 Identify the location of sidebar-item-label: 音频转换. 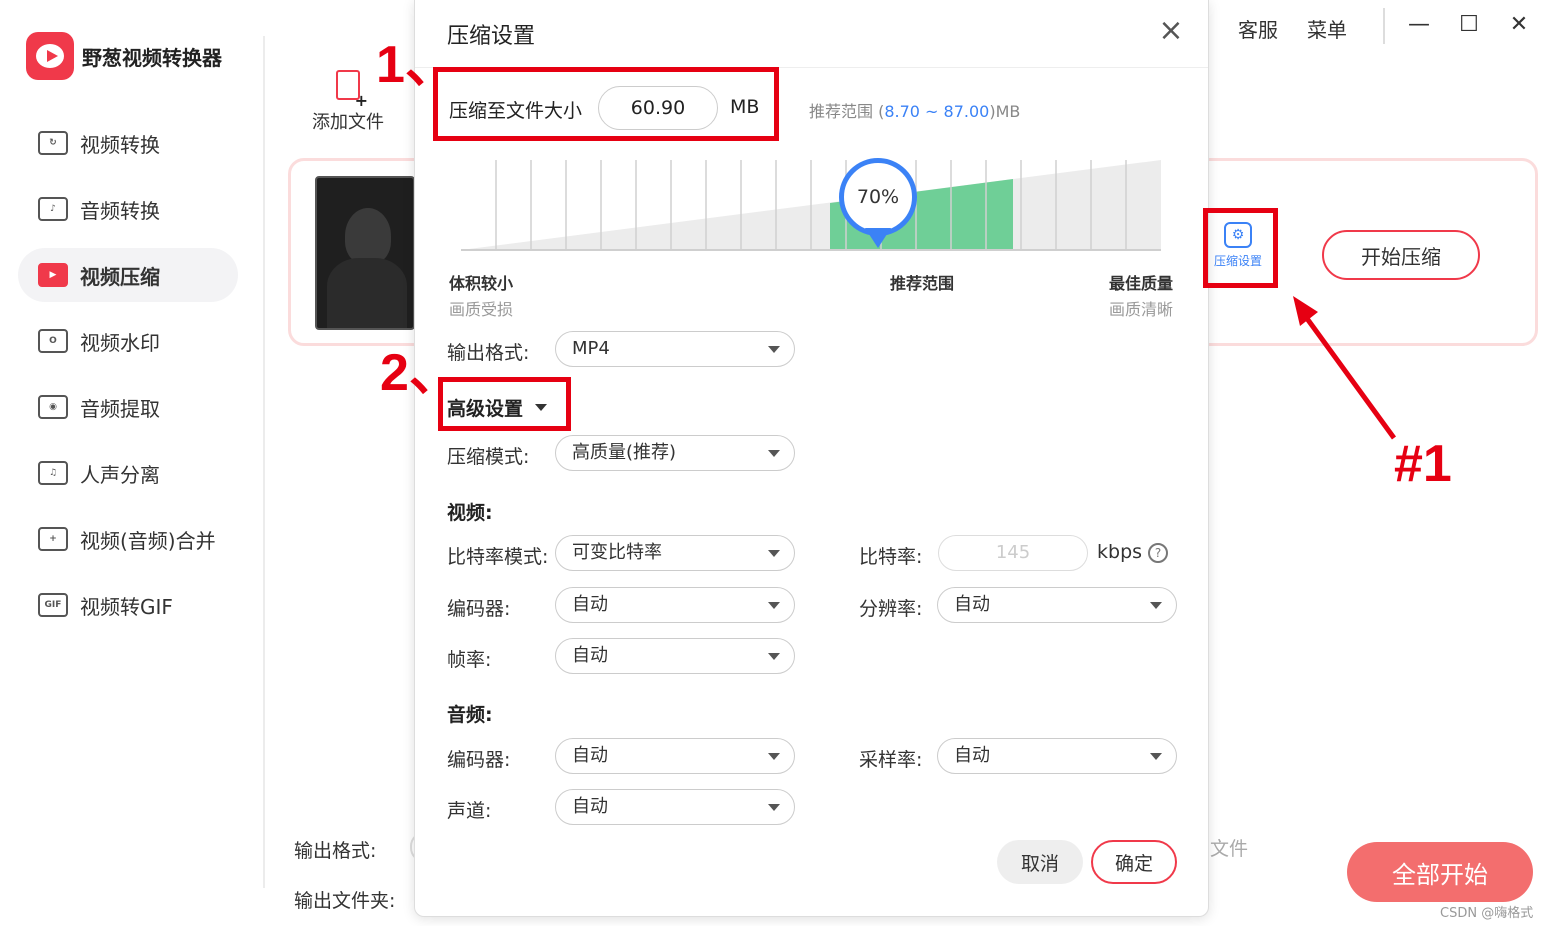
(120, 210).